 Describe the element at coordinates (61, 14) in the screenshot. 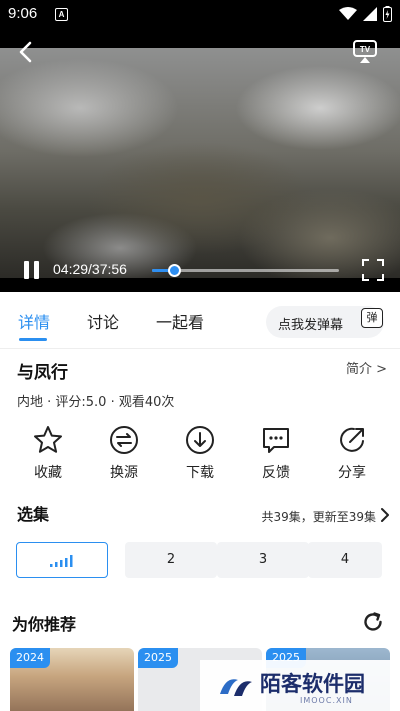

I see `notification-a-icon: A` at that location.